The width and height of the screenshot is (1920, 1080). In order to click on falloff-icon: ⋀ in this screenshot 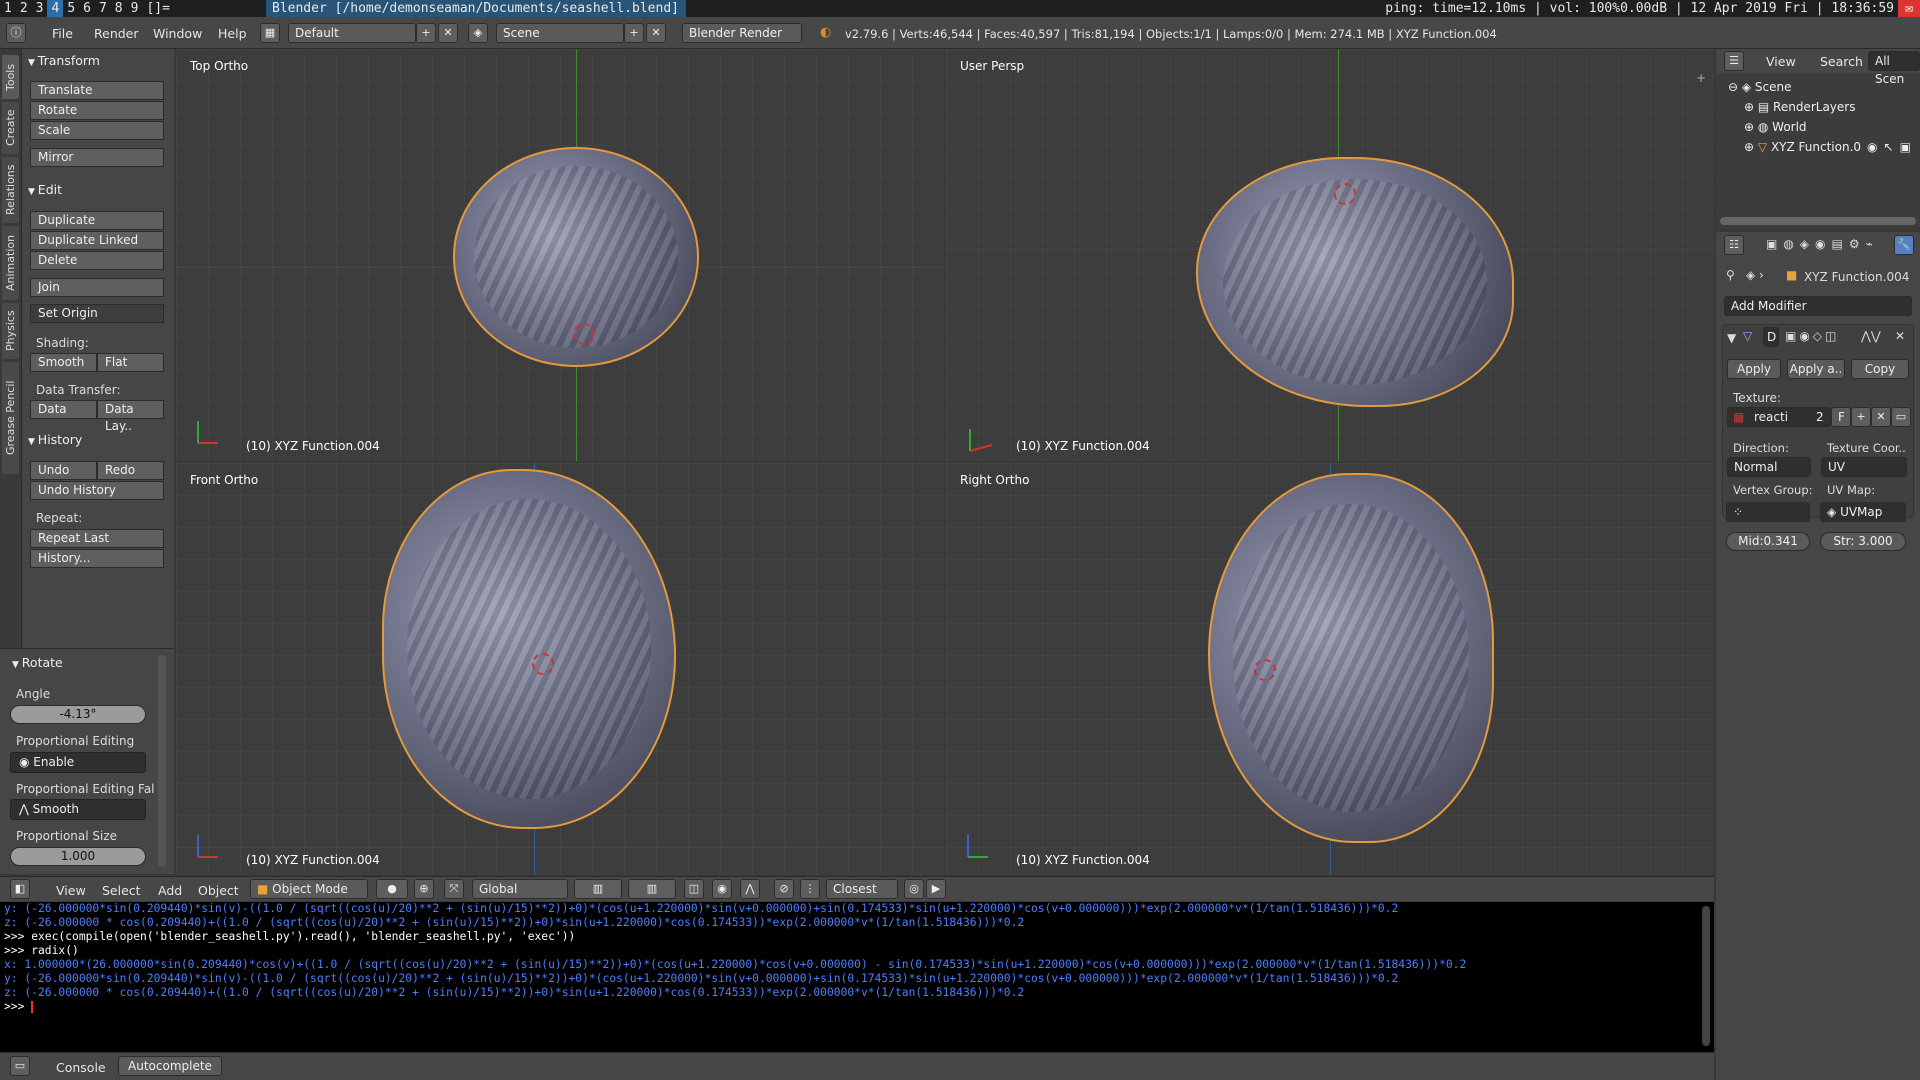, I will do `click(750, 889)`.